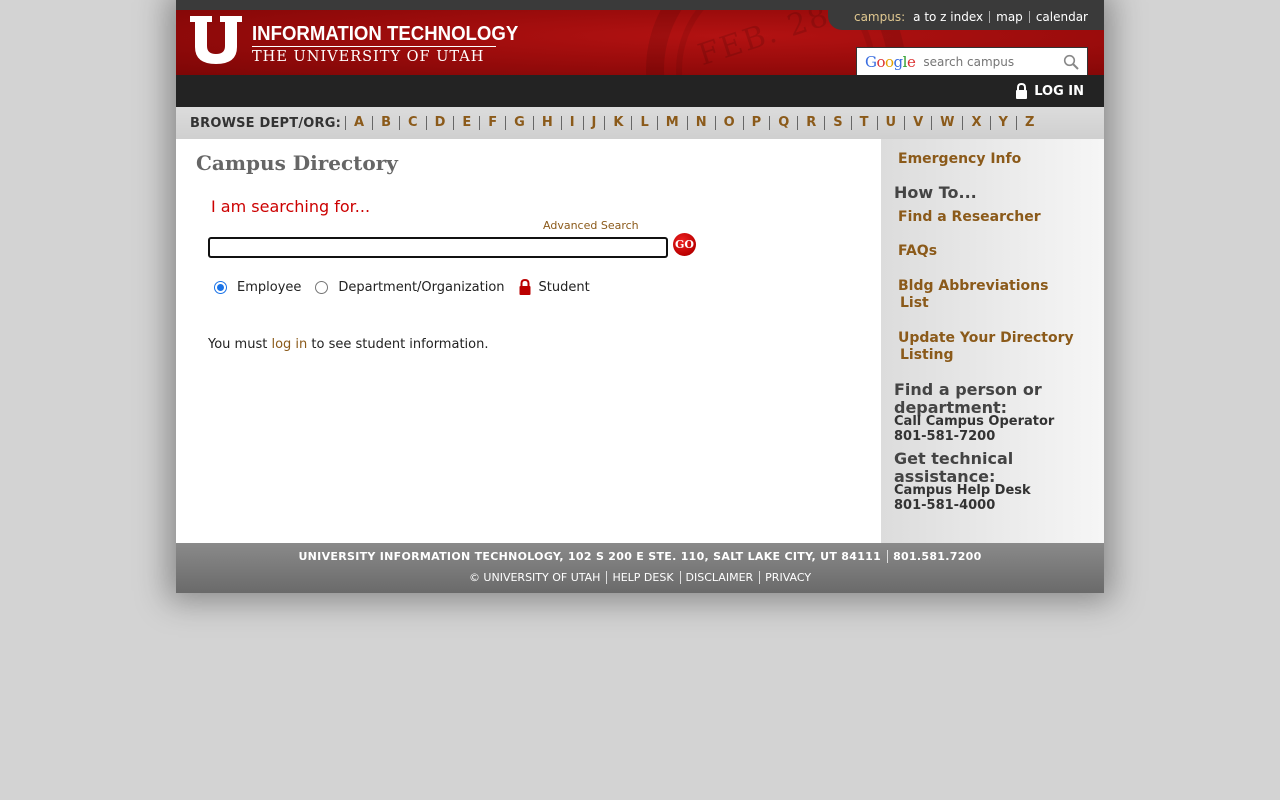 This screenshot has height=800, width=1280. I want to click on browse-letter-p: P, so click(756, 123).